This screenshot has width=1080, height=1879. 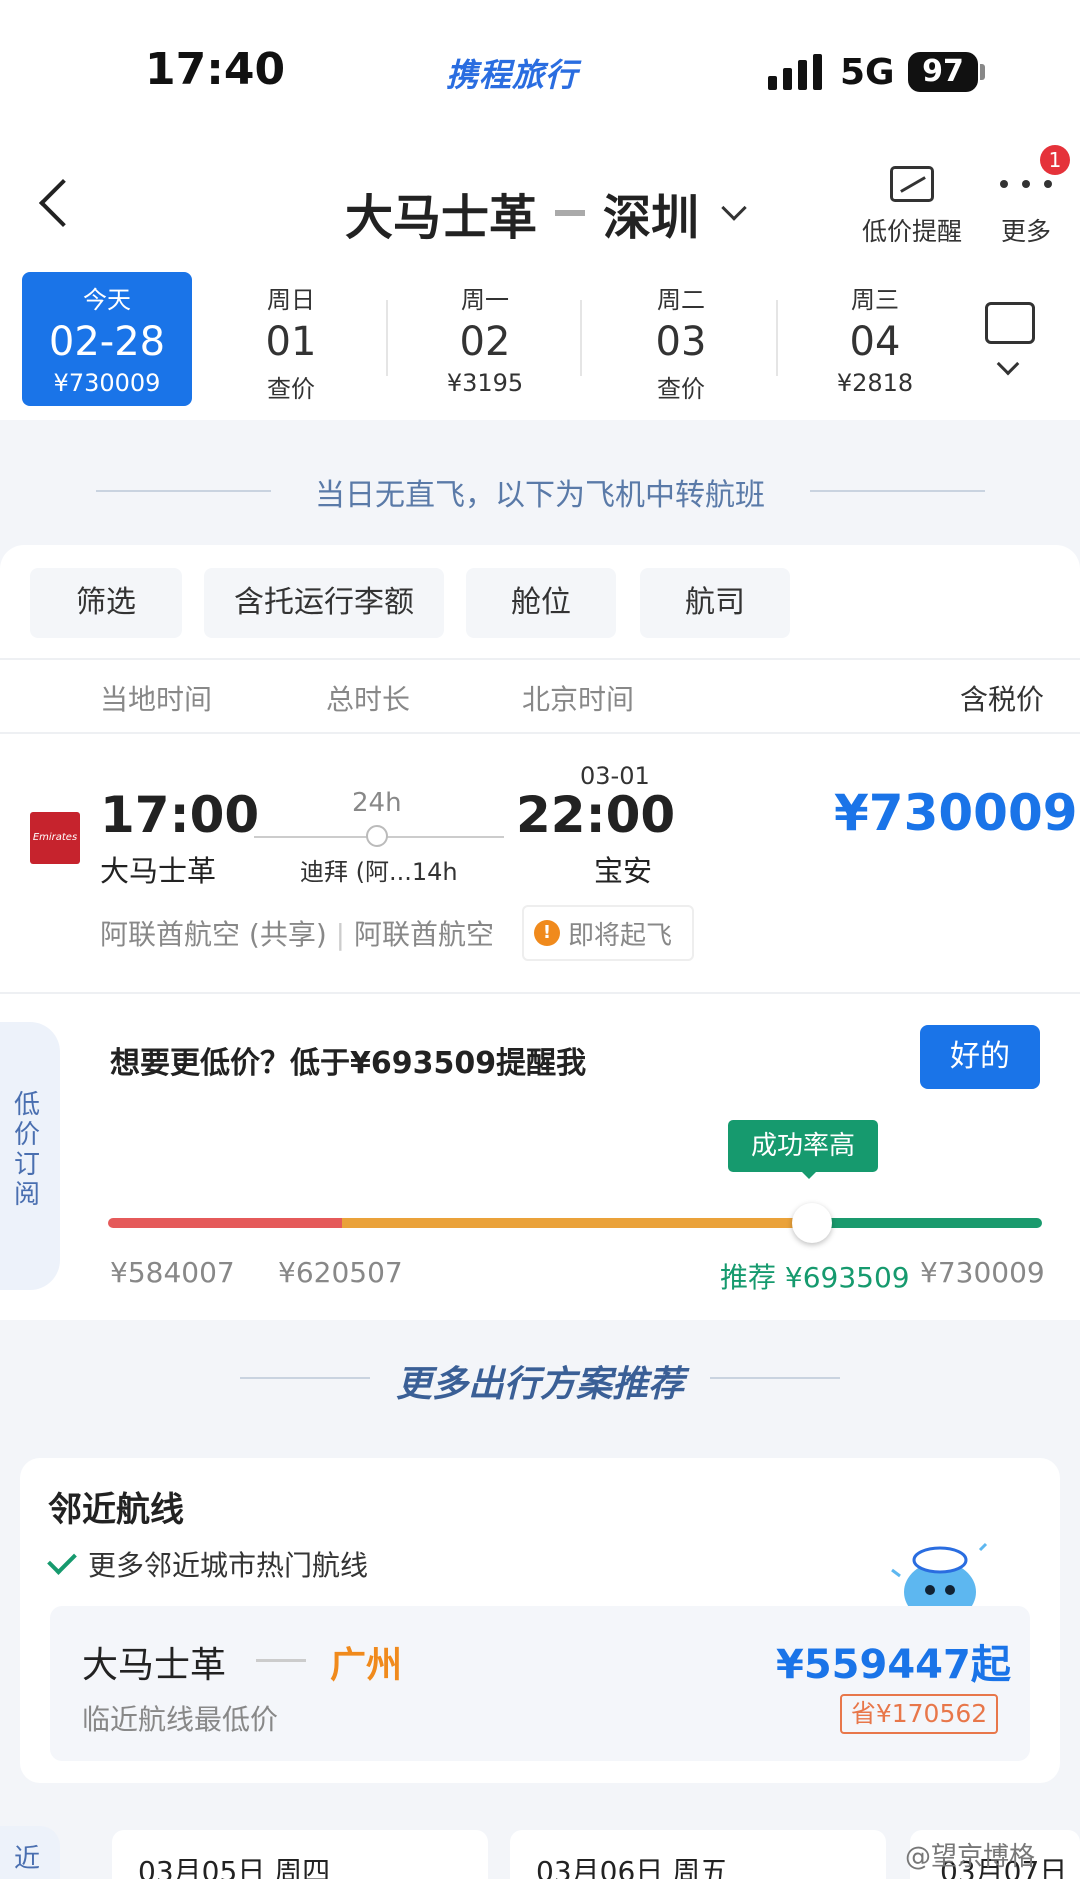 I want to click on price-alert-icon, so click(x=912, y=184).